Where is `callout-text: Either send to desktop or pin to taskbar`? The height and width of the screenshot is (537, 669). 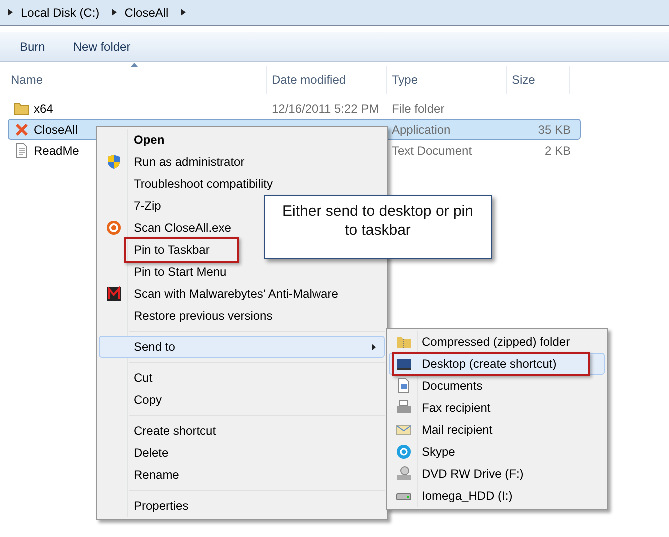 callout-text: Either send to desktop or pin to taskbar is located at coordinates (378, 221).